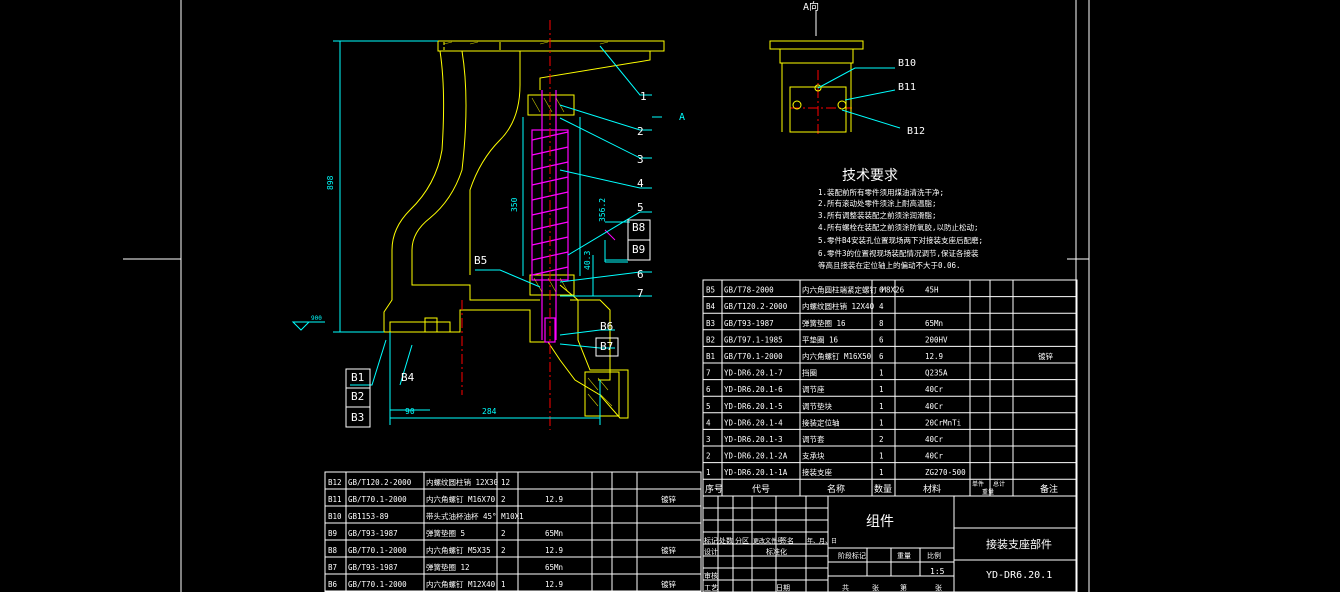 The height and width of the screenshot is (592, 1340). Describe the element at coordinates (711, 306) in the screenshot. I see `table-cell: B4` at that location.